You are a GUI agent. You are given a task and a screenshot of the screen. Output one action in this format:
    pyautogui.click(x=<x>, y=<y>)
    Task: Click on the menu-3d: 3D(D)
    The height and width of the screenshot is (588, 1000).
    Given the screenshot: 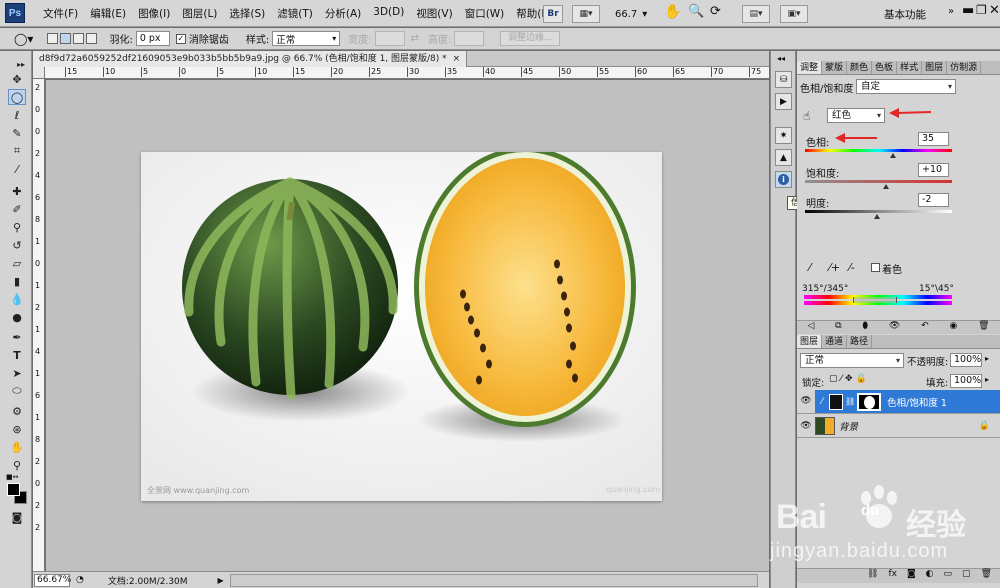 What is the action you would take?
    pyautogui.click(x=388, y=13)
    